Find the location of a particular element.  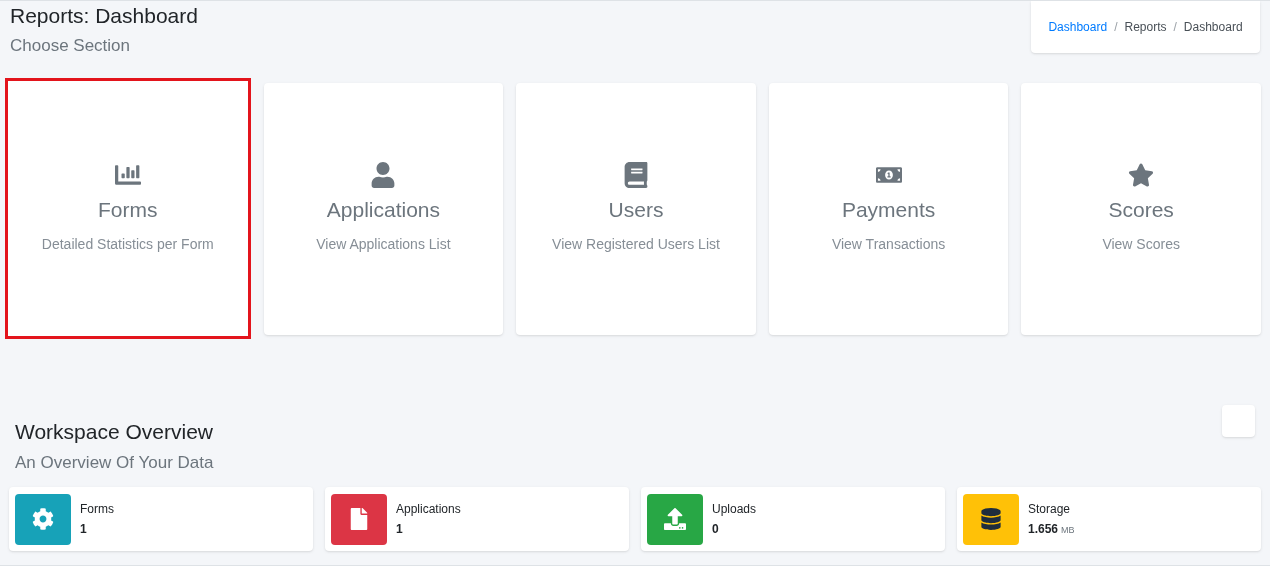

book-icon is located at coordinates (636, 175).